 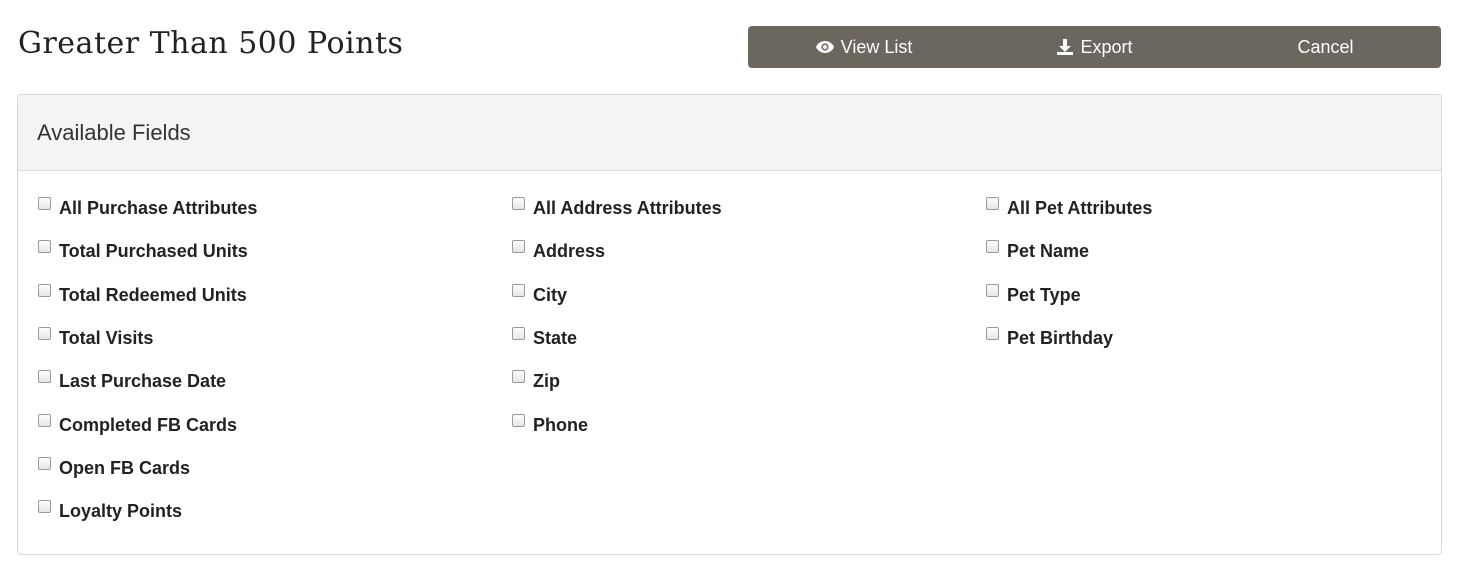 I want to click on field-option: All Pet Attributes, so click(x=1069, y=207).